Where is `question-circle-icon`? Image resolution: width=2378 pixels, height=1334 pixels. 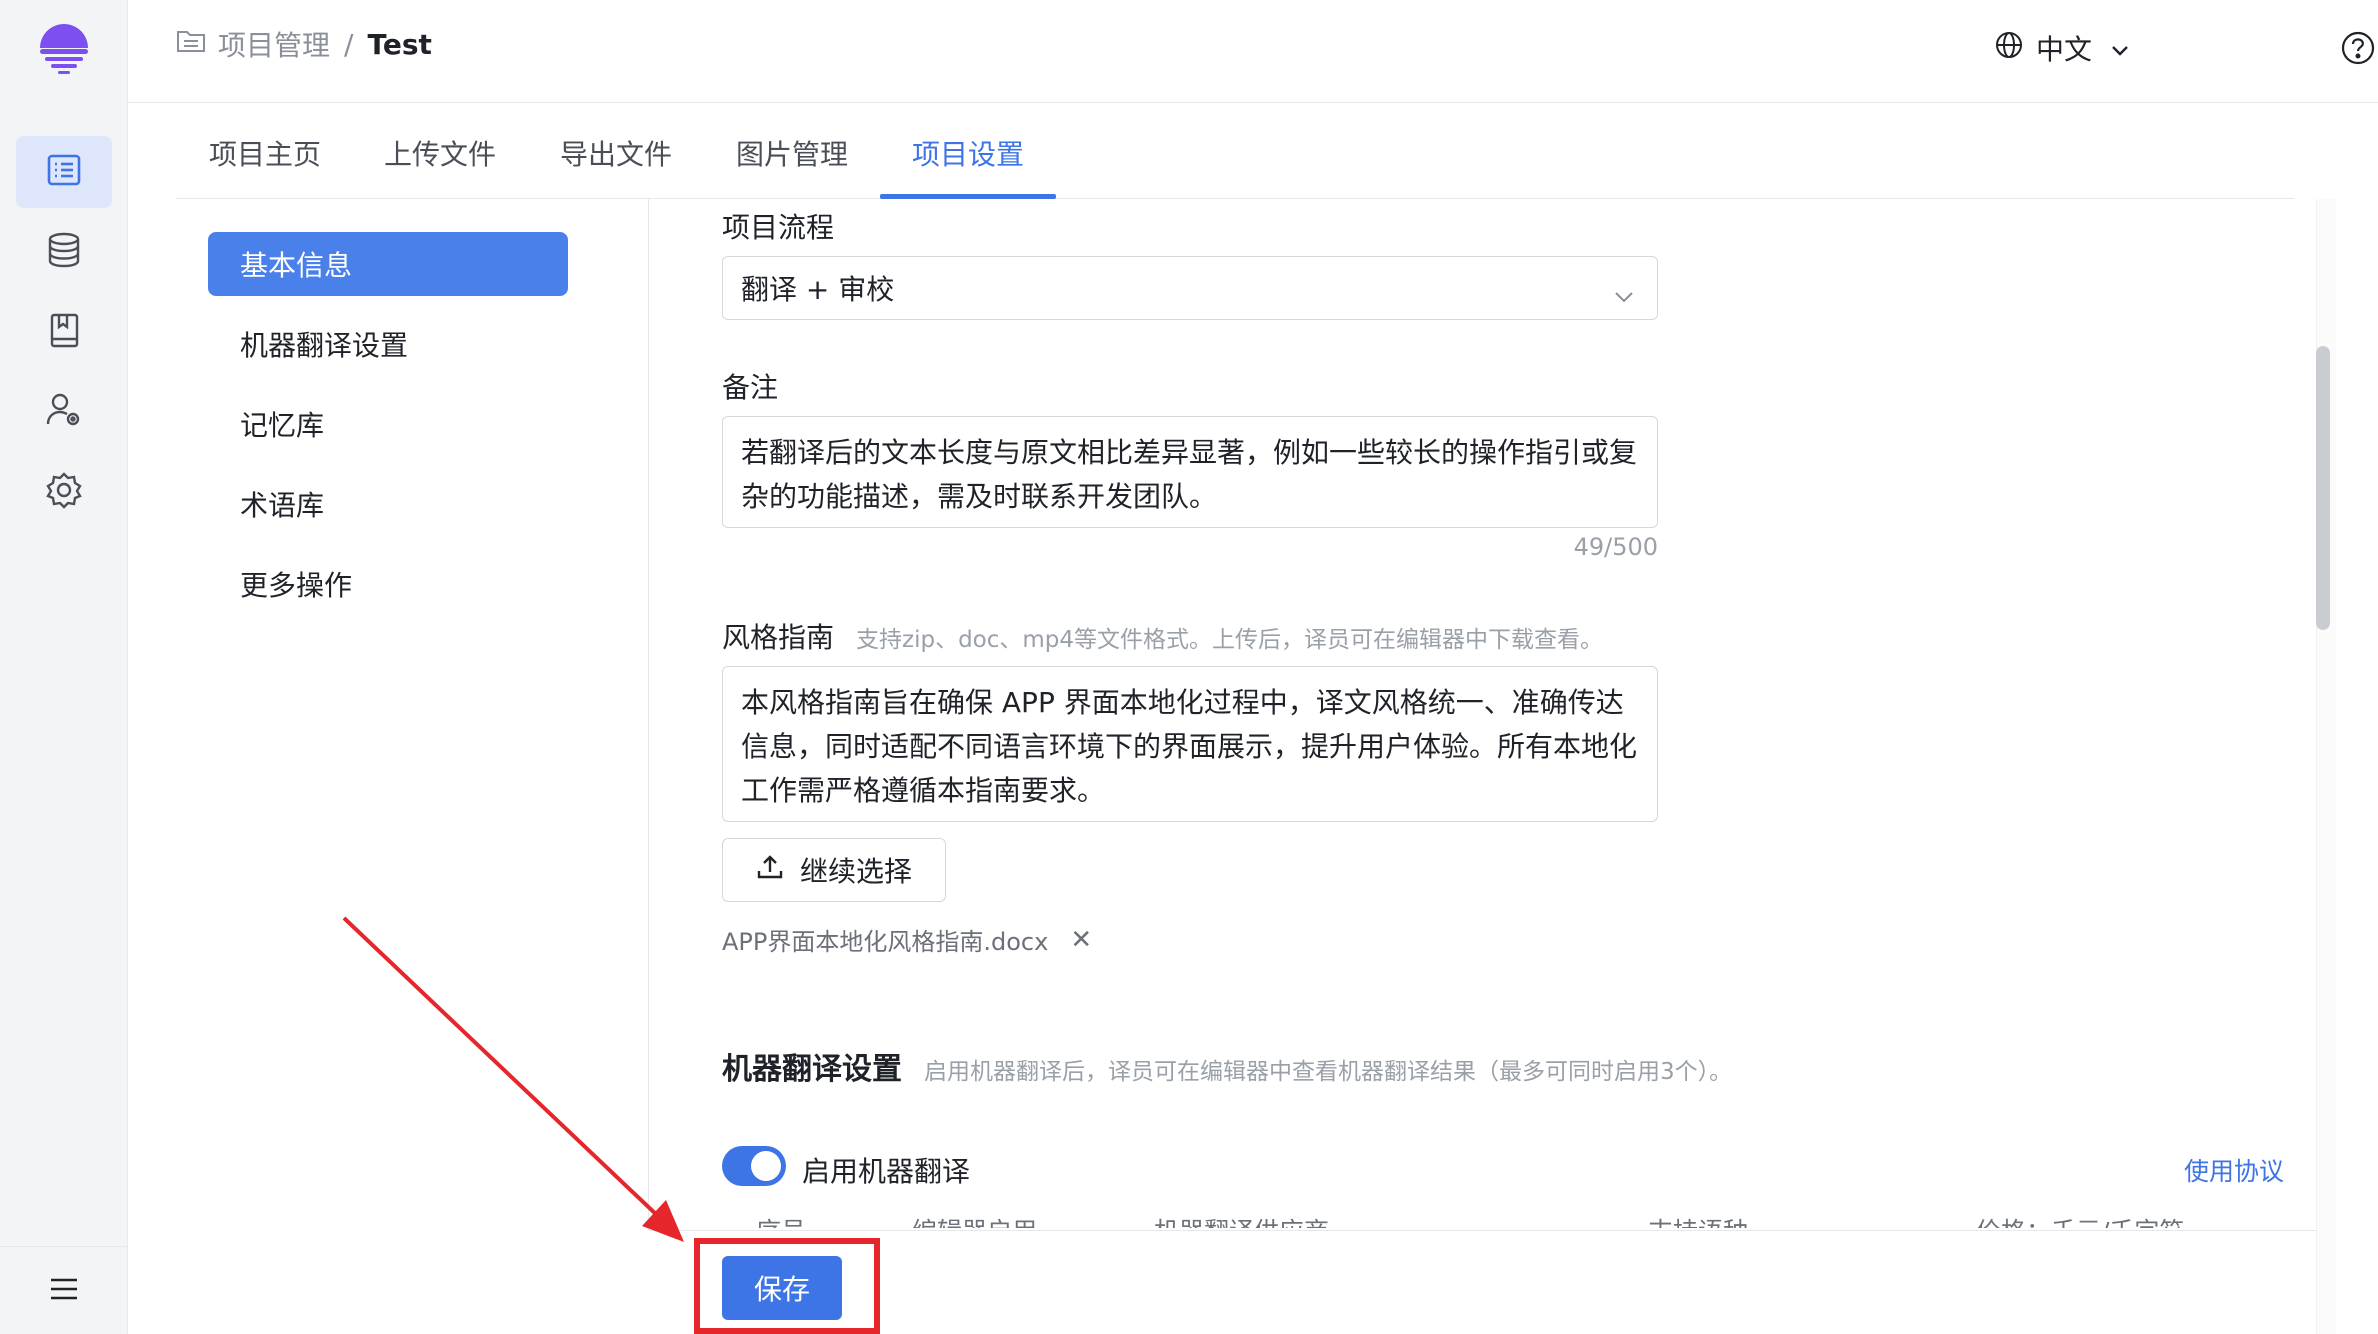
question-circle-icon is located at coordinates (2358, 50).